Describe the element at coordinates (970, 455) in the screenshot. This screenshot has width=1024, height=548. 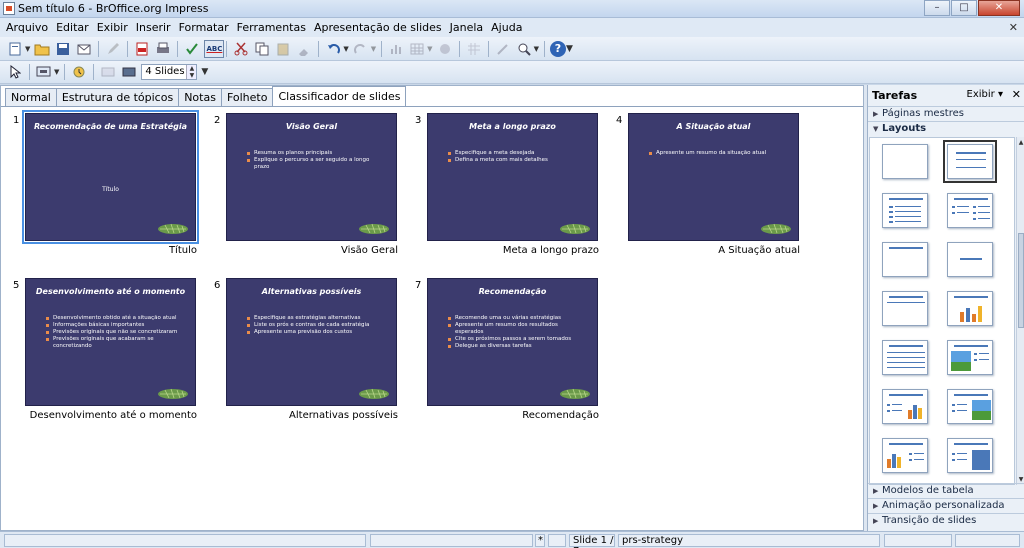
I see `layout-list-box` at that location.